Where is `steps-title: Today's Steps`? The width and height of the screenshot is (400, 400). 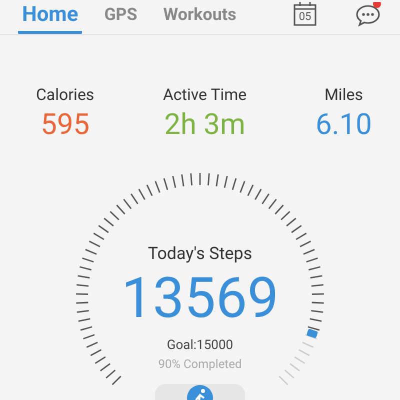
steps-title: Today's Steps is located at coordinates (200, 254).